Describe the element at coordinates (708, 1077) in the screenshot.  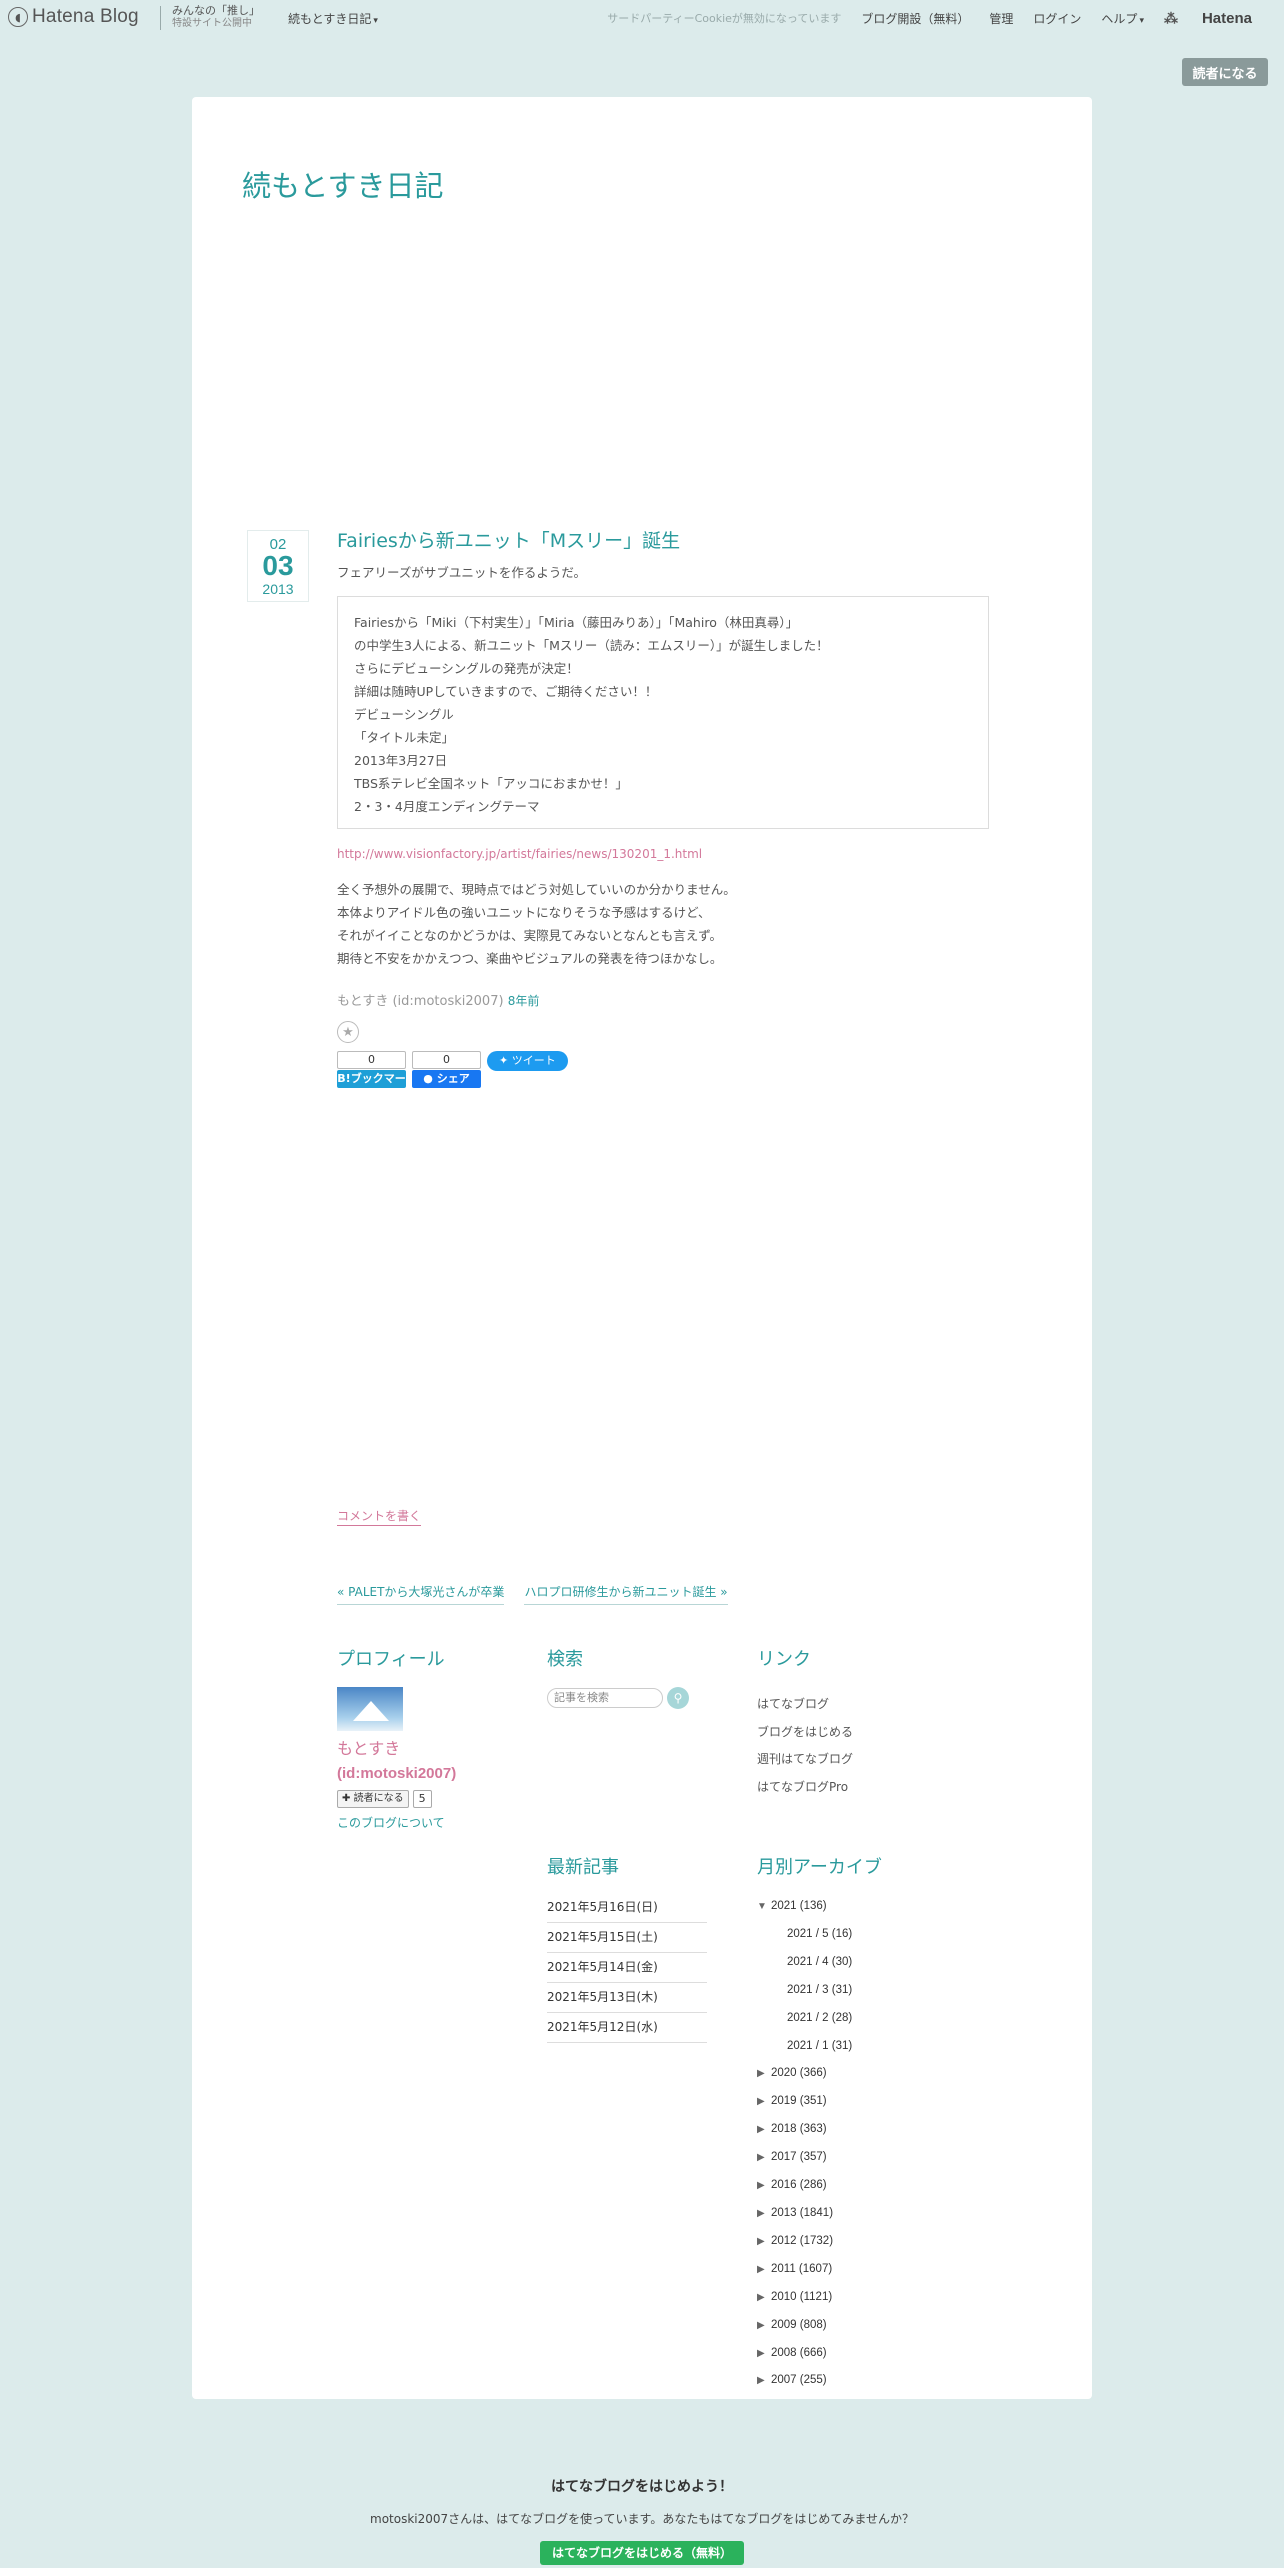
I see `share-buttons: 0 B!ブックマーク 0 ● シェア ✦ ツイート` at that location.